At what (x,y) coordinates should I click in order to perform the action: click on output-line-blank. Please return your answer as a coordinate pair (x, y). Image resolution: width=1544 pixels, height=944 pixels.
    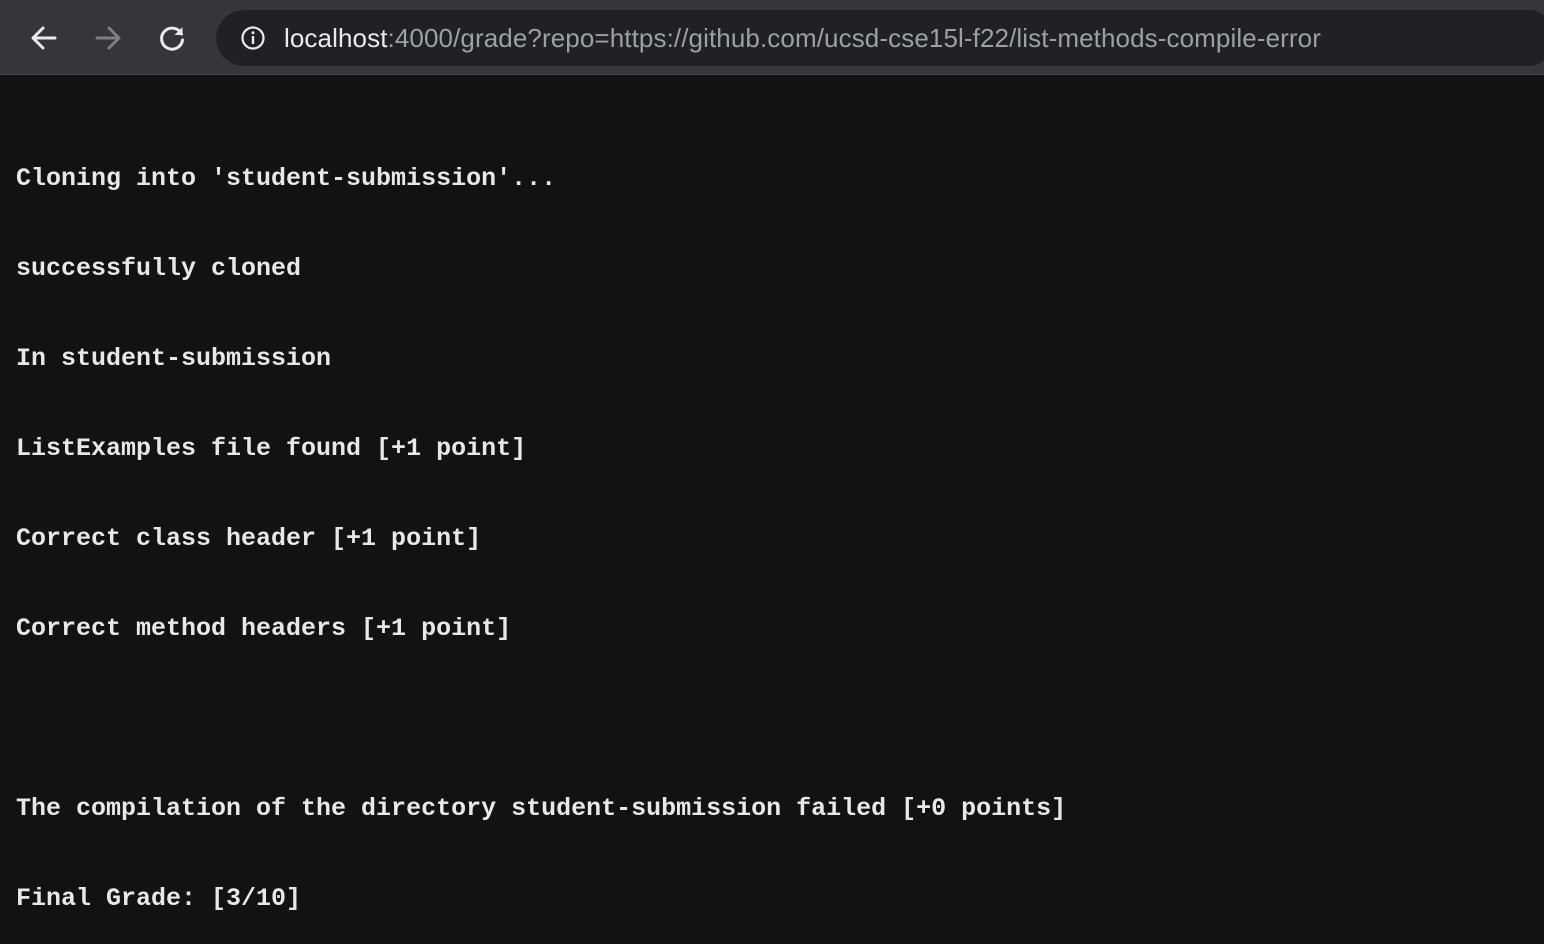
    Looking at the image, I should click on (541, 719).